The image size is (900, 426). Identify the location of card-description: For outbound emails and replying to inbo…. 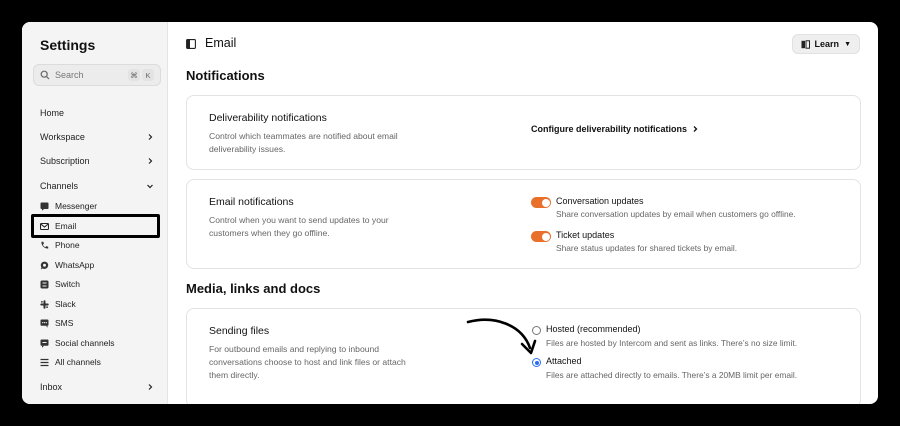
(307, 362).